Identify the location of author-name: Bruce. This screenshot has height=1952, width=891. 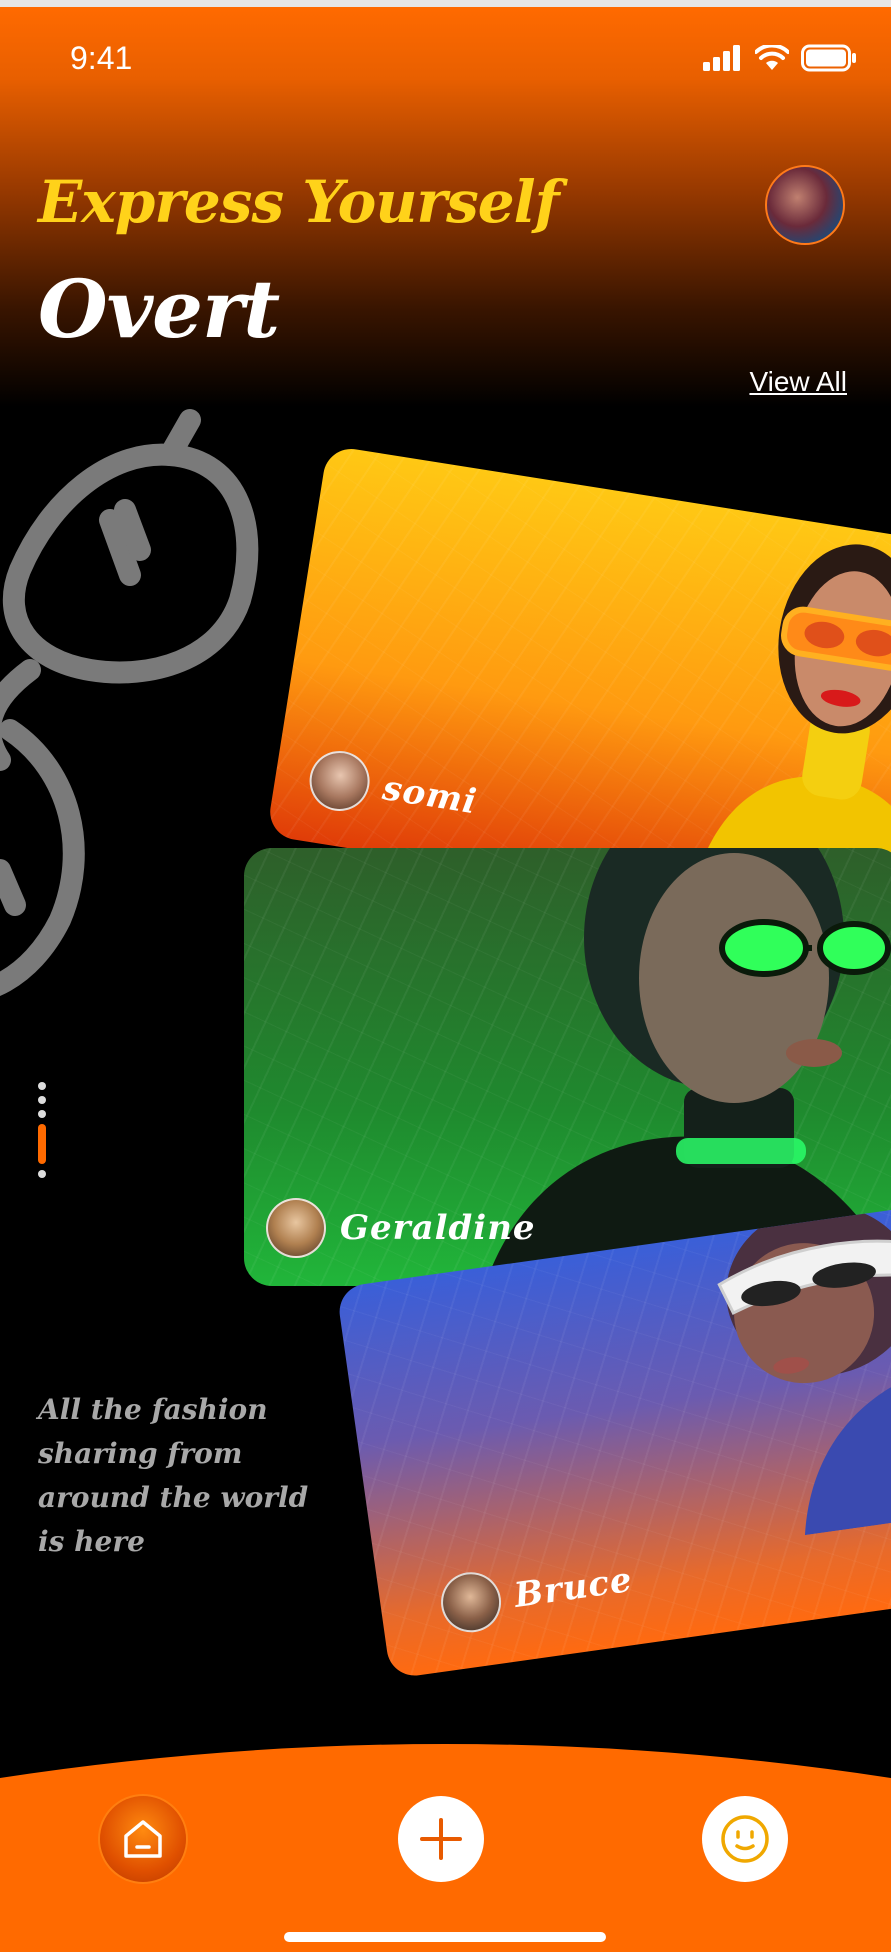
(573, 1588).